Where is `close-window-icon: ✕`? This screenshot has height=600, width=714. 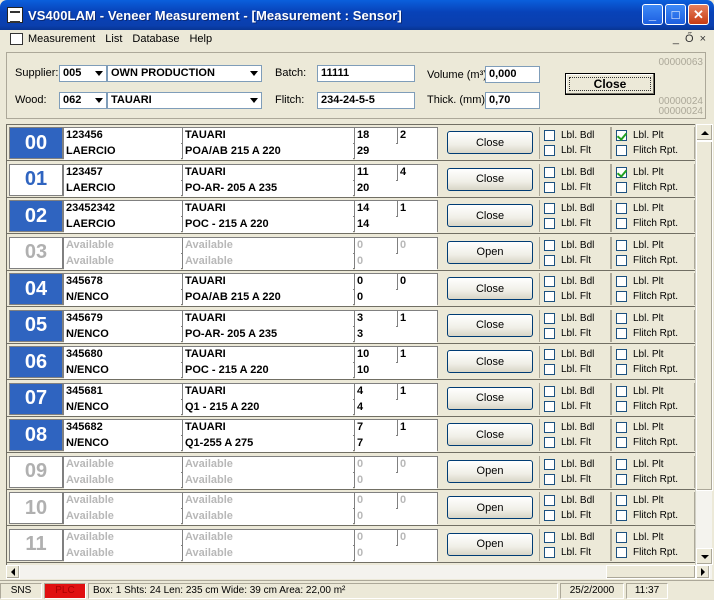
close-window-icon: ✕ is located at coordinates (698, 14).